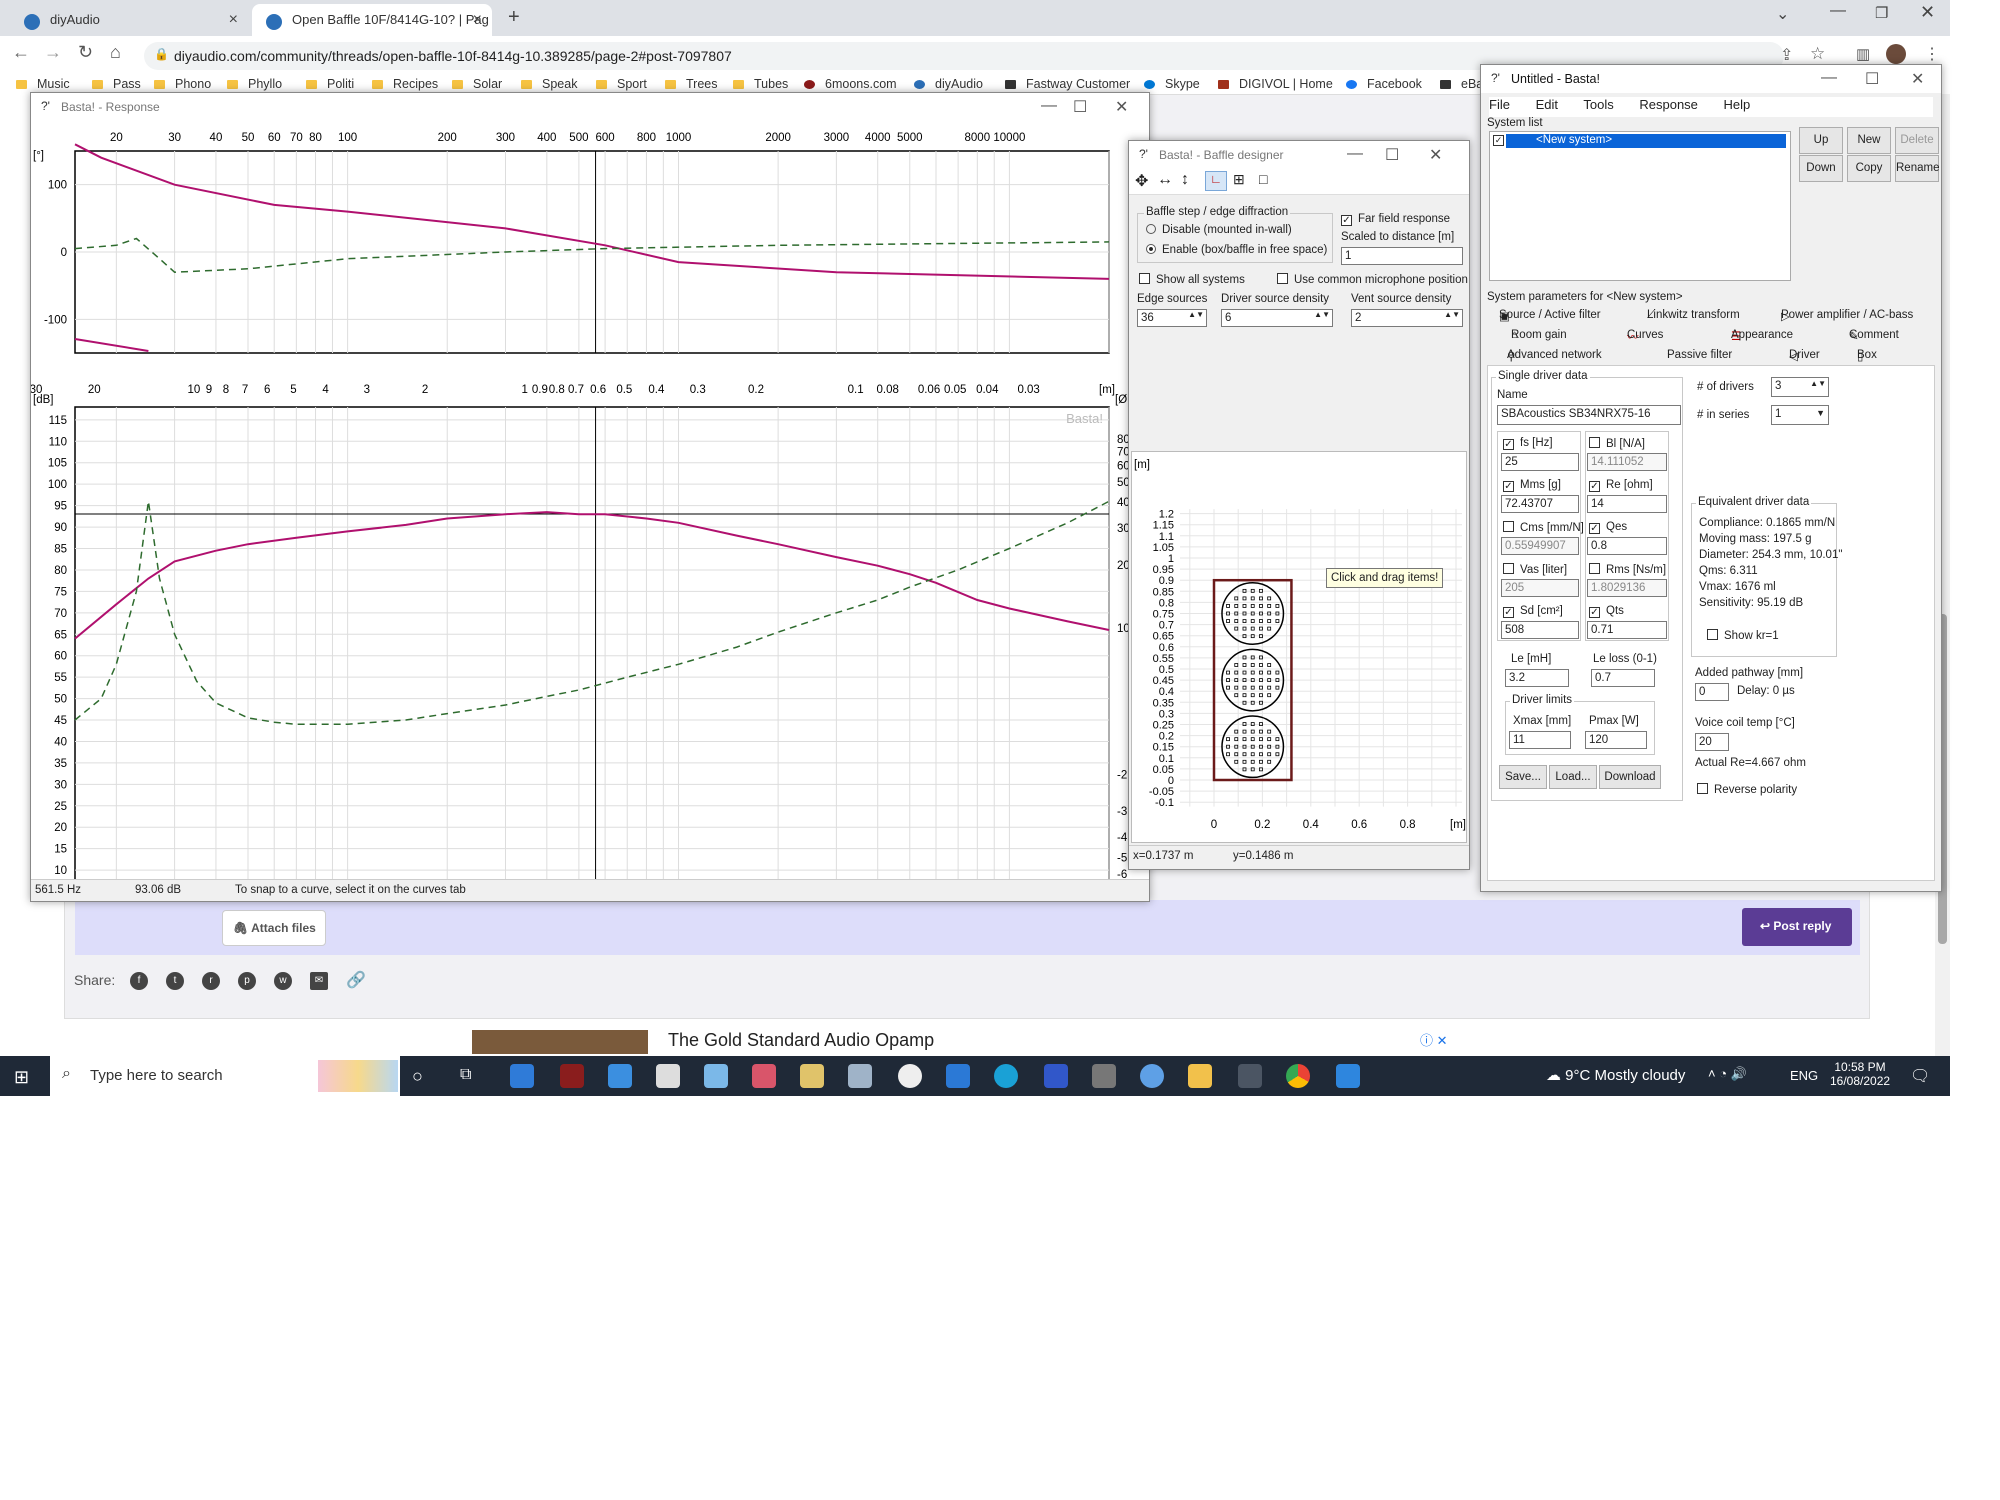  I want to click on bookmark-phyllo: Phyllo, so click(254, 84).